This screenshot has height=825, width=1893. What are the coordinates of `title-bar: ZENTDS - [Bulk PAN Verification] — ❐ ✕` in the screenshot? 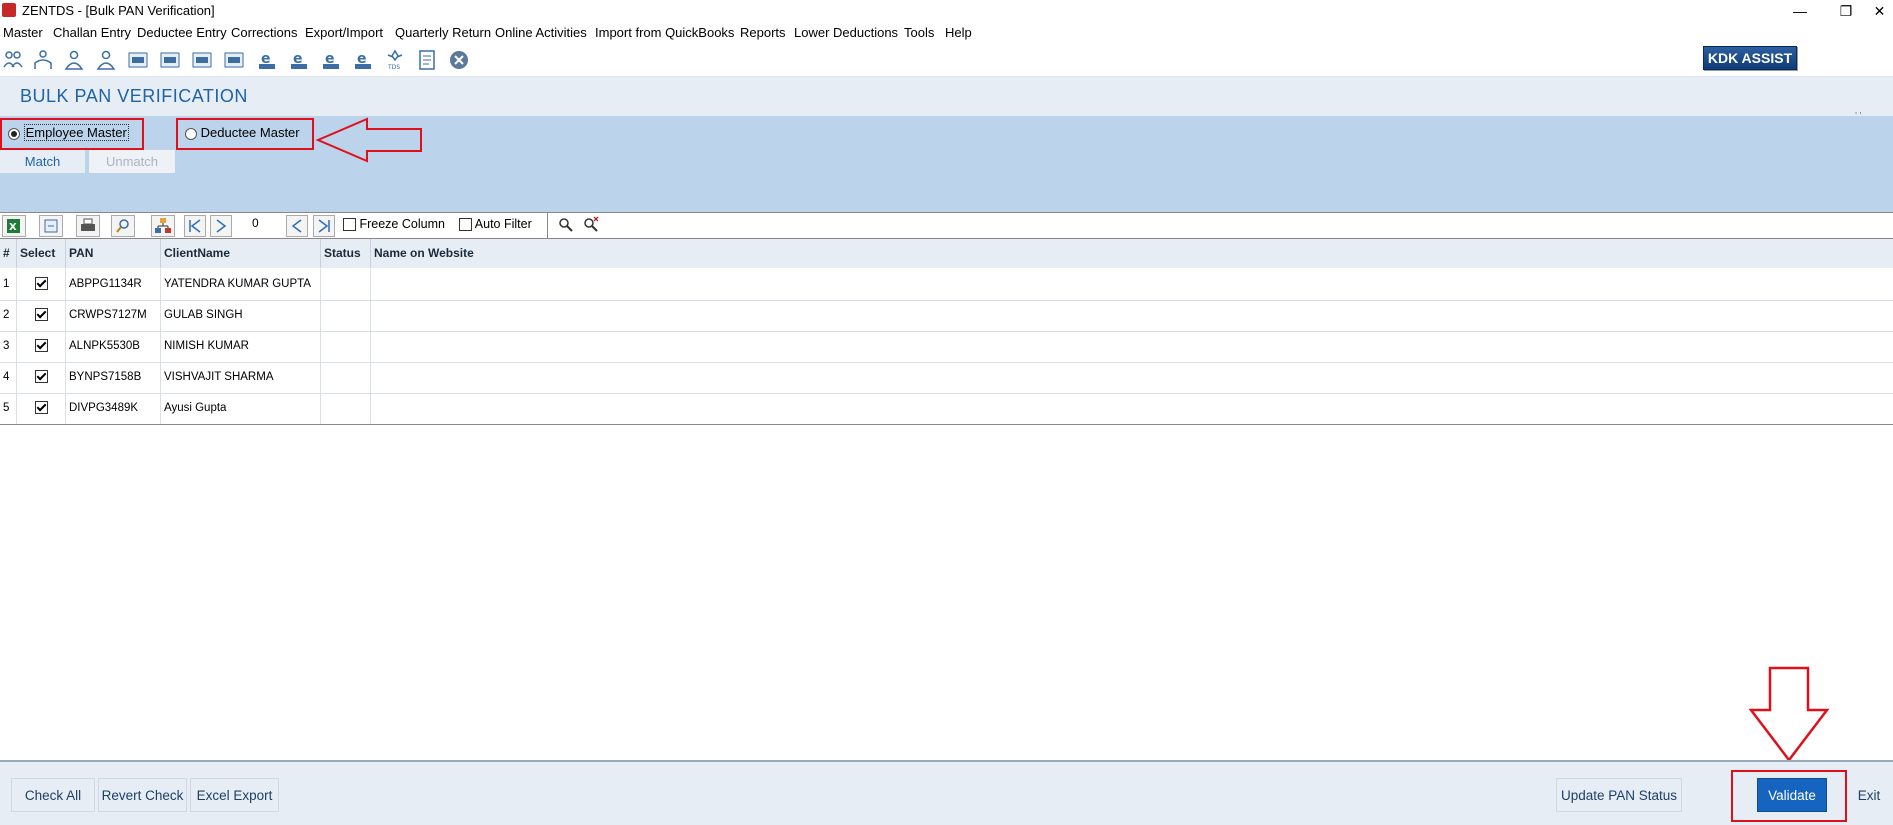 It's located at (946, 11).